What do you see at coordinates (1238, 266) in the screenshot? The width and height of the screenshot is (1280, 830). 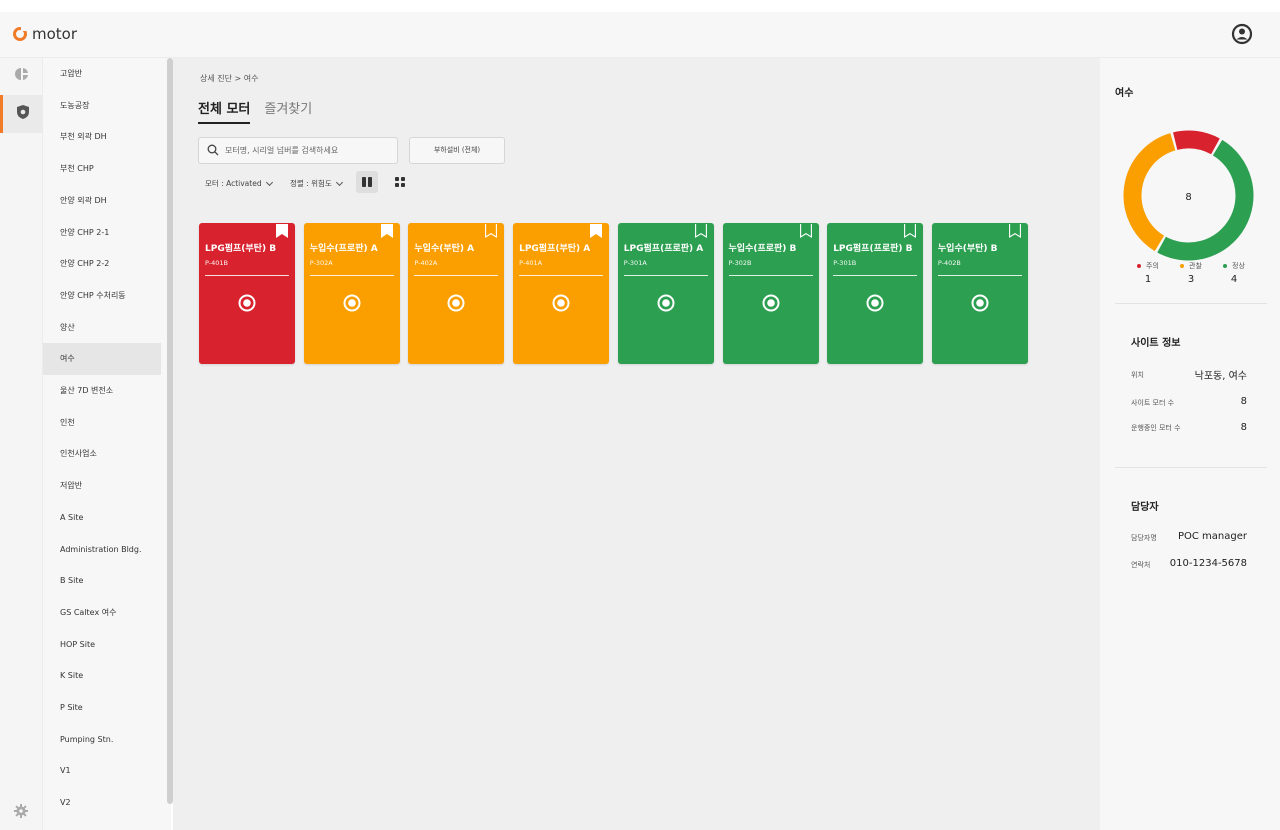 I see `legend-label-text: 정상` at bounding box center [1238, 266].